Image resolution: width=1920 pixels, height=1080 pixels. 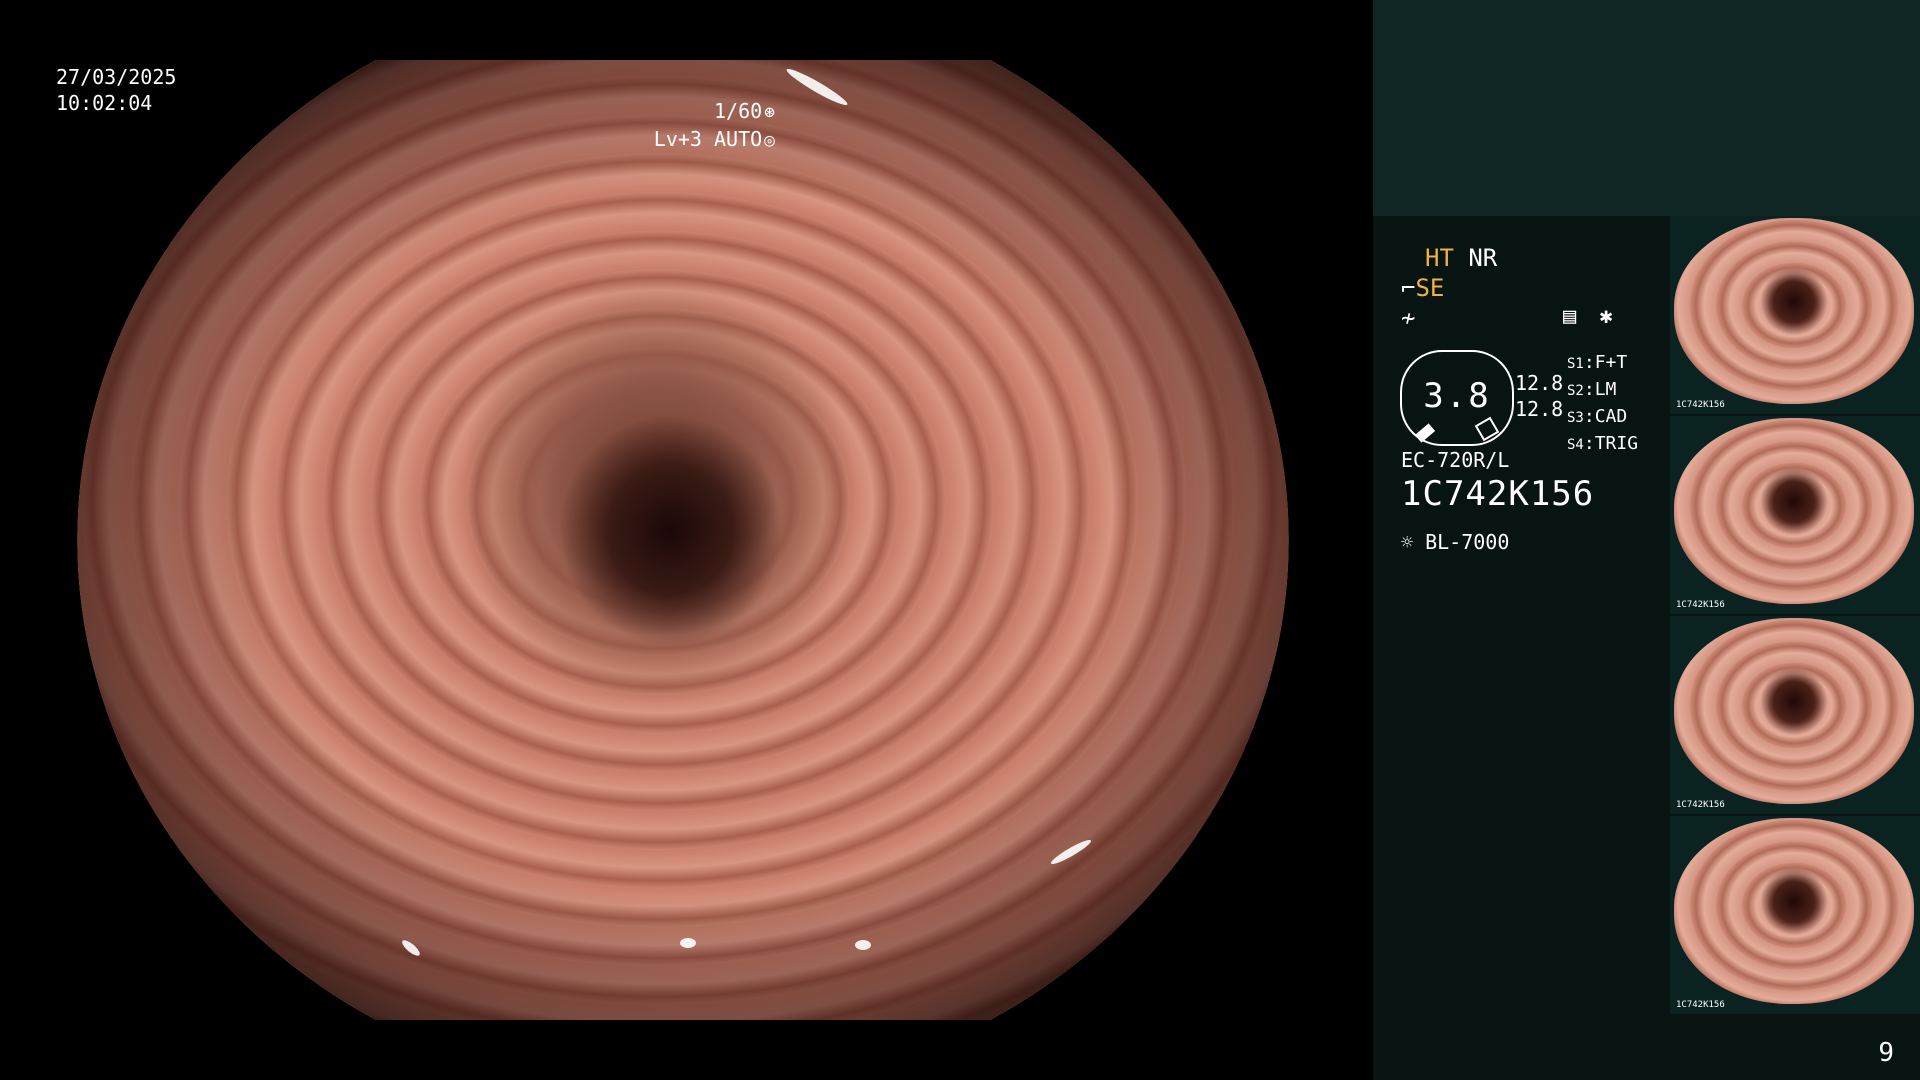 I want to click on light-source-row: ☼ BL-7000, so click(x=1455, y=542).